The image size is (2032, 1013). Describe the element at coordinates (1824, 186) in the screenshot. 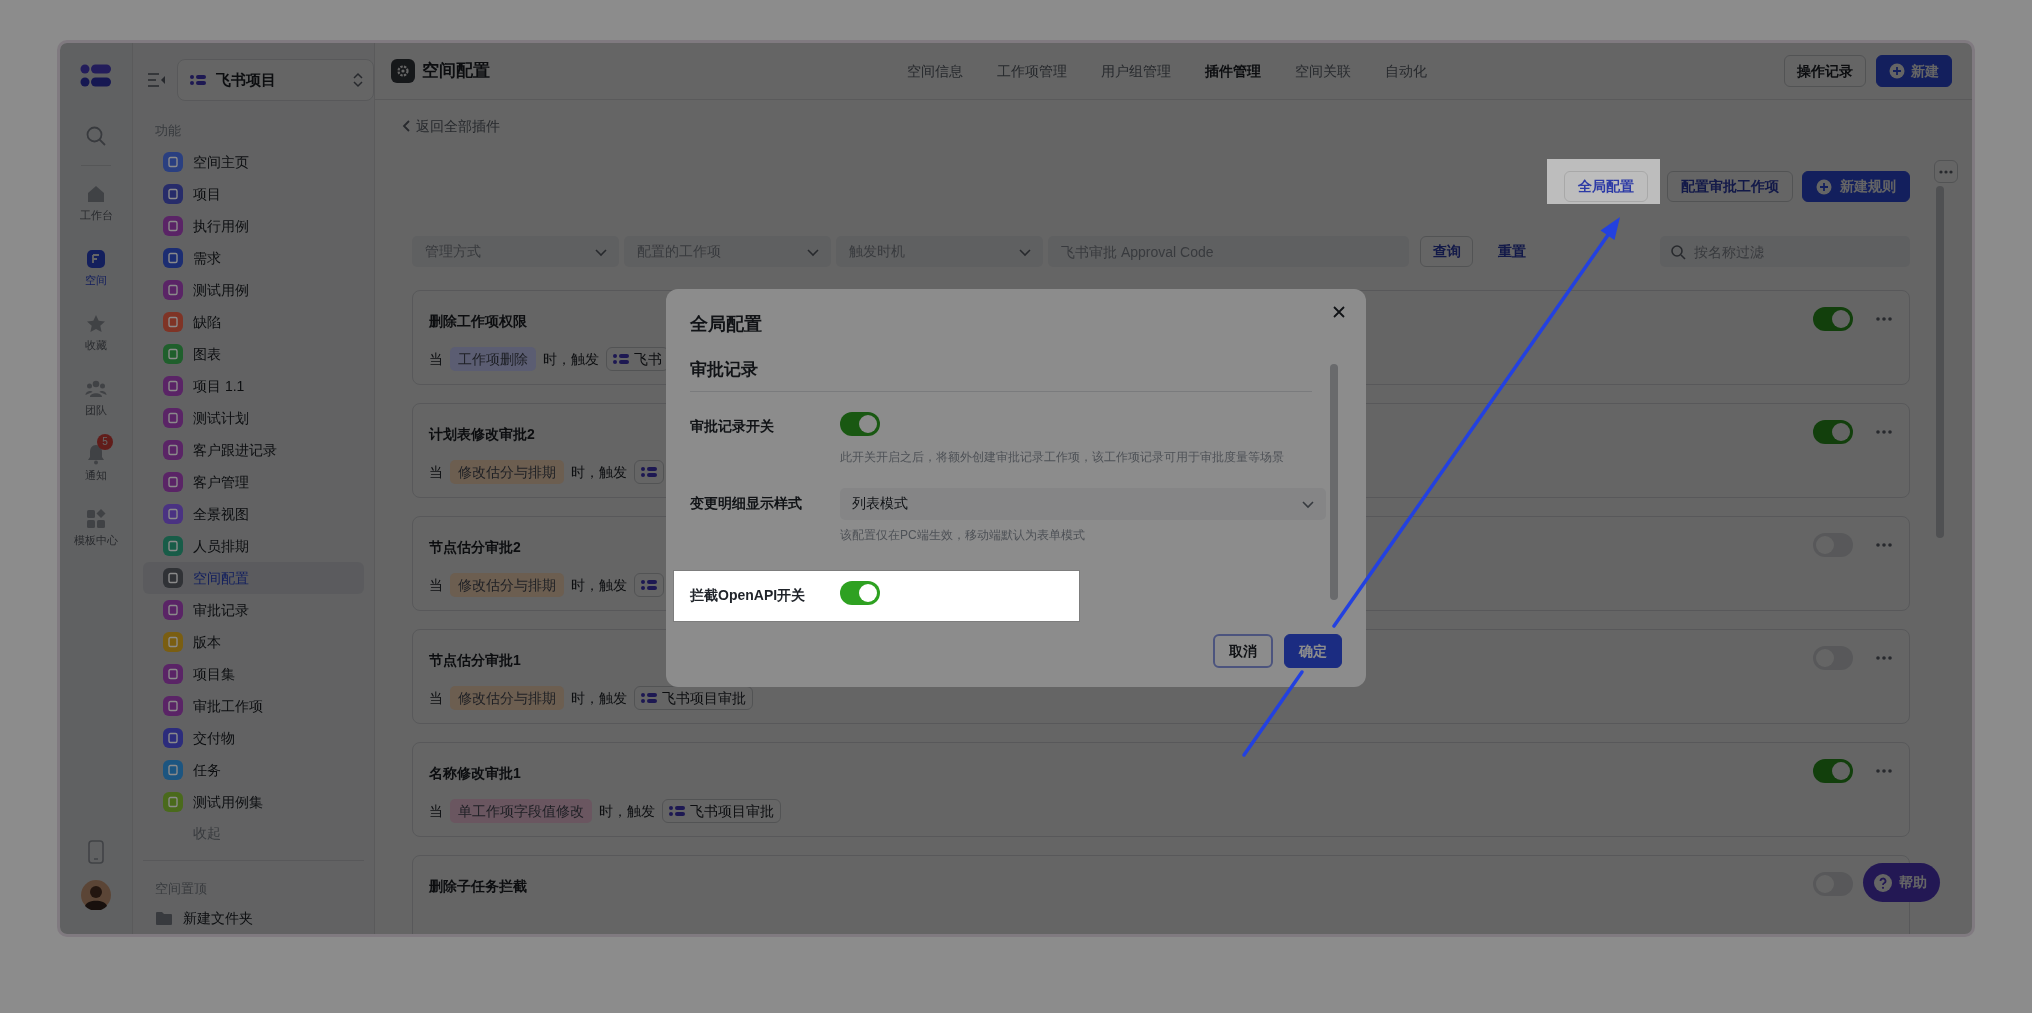

I see `plus-icon` at that location.